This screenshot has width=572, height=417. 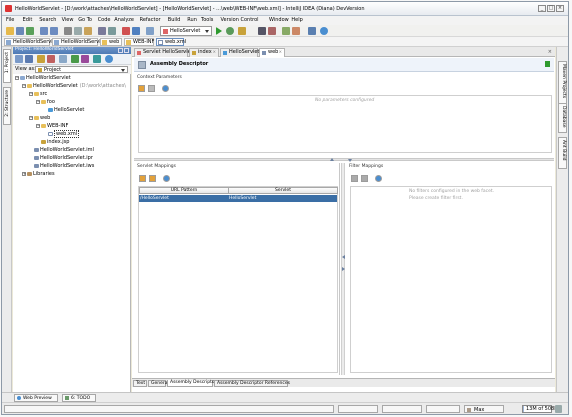 What do you see at coordinates (207, 20) in the screenshot?
I see `menu-item-tools: Tools` at bounding box center [207, 20].